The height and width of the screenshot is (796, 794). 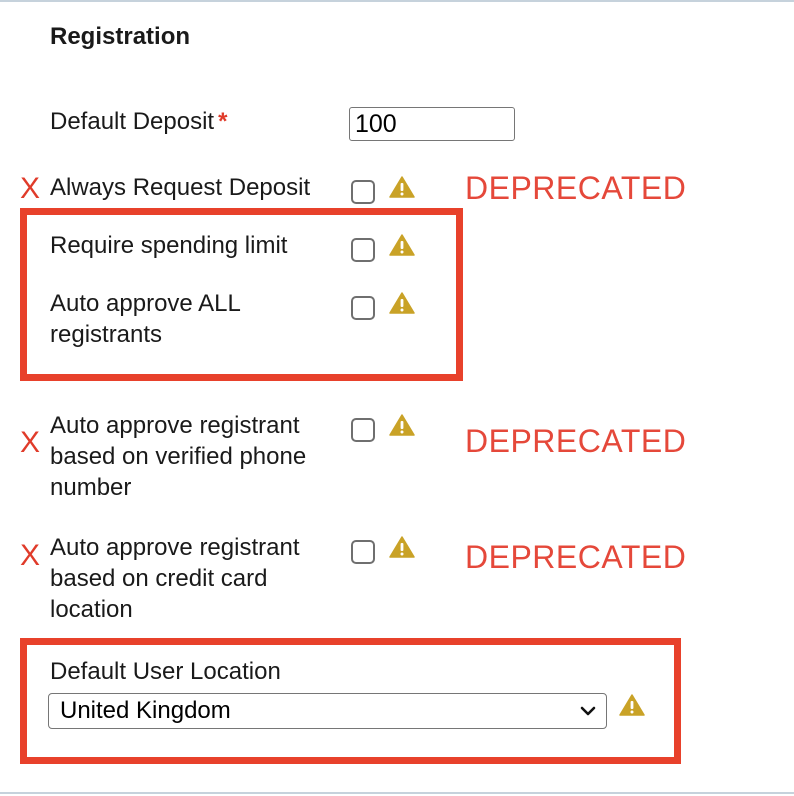 I want to click on default-user-location-value: United Kingdom, so click(x=145, y=710).